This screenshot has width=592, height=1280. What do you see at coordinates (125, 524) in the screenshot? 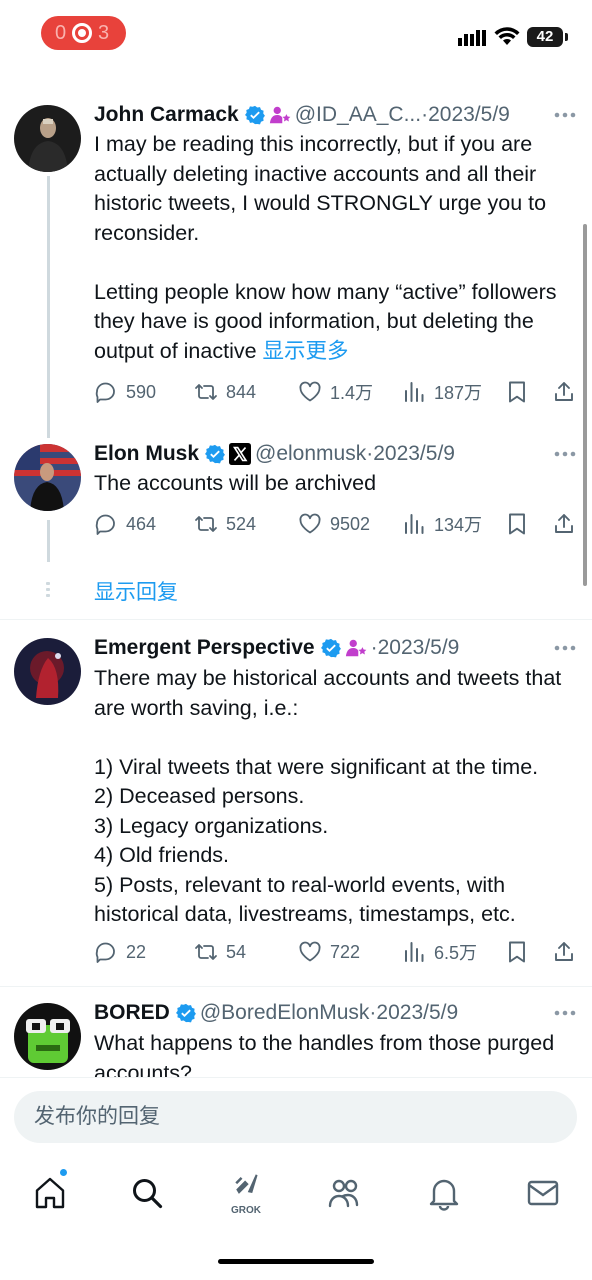
I see `reply-button: 464` at bounding box center [125, 524].